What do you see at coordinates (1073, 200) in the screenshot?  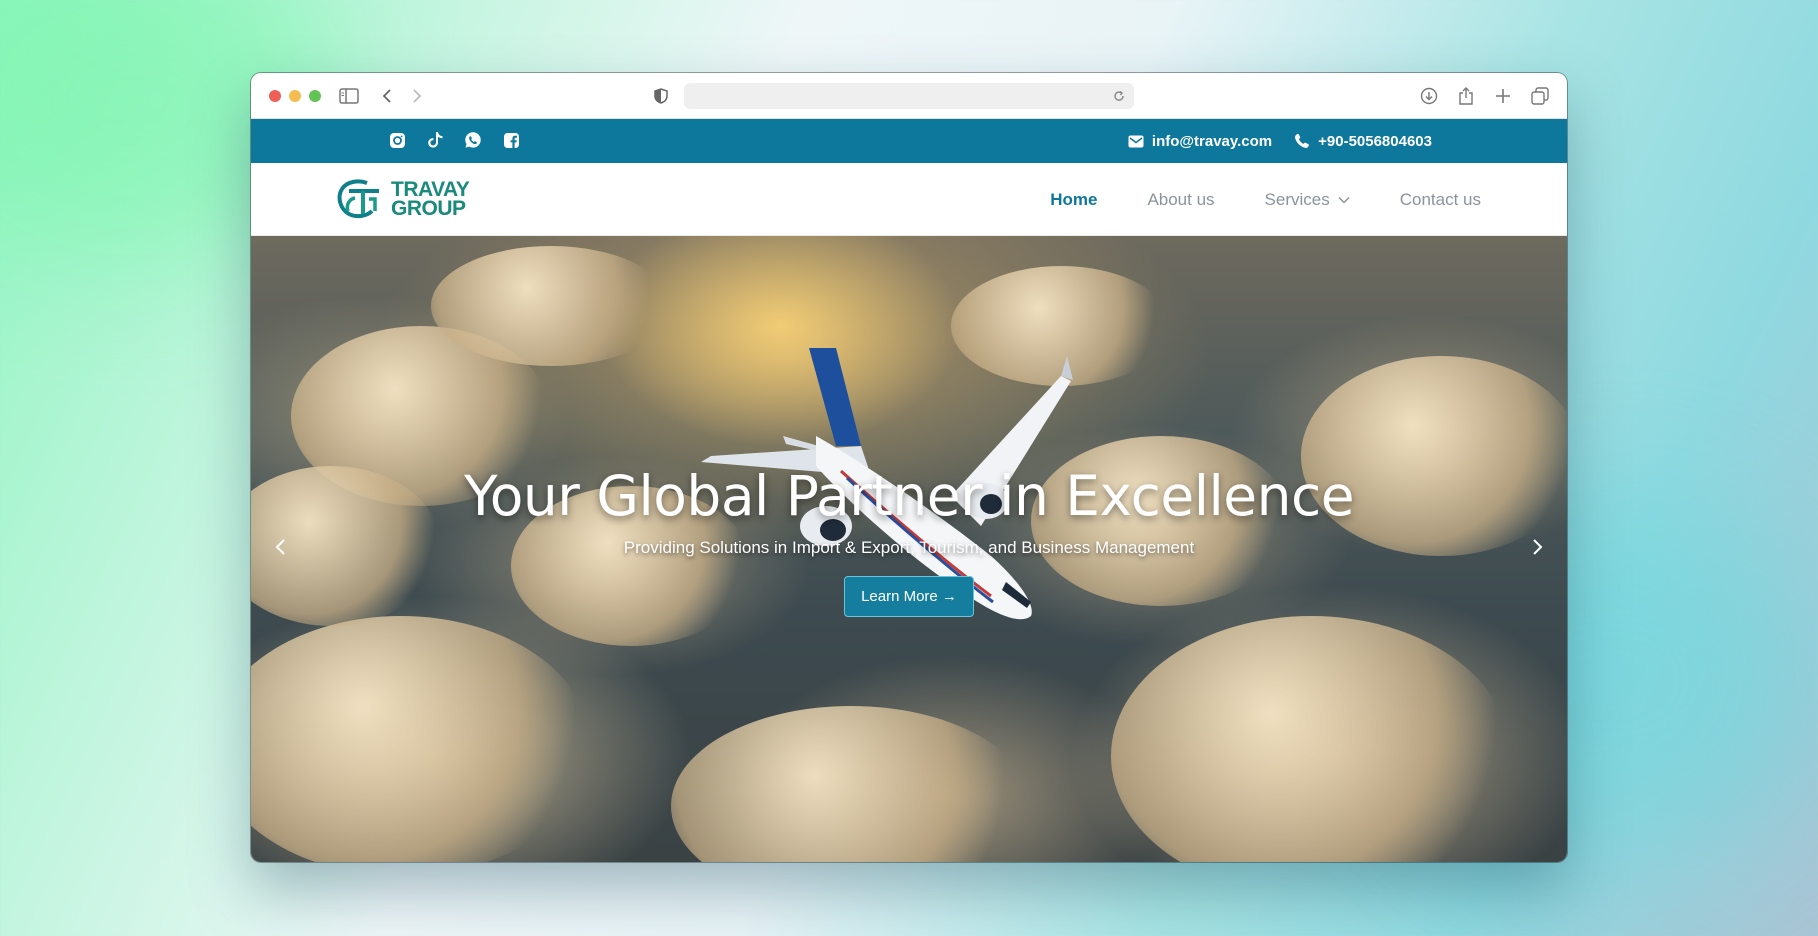 I see `nav-home: Home` at bounding box center [1073, 200].